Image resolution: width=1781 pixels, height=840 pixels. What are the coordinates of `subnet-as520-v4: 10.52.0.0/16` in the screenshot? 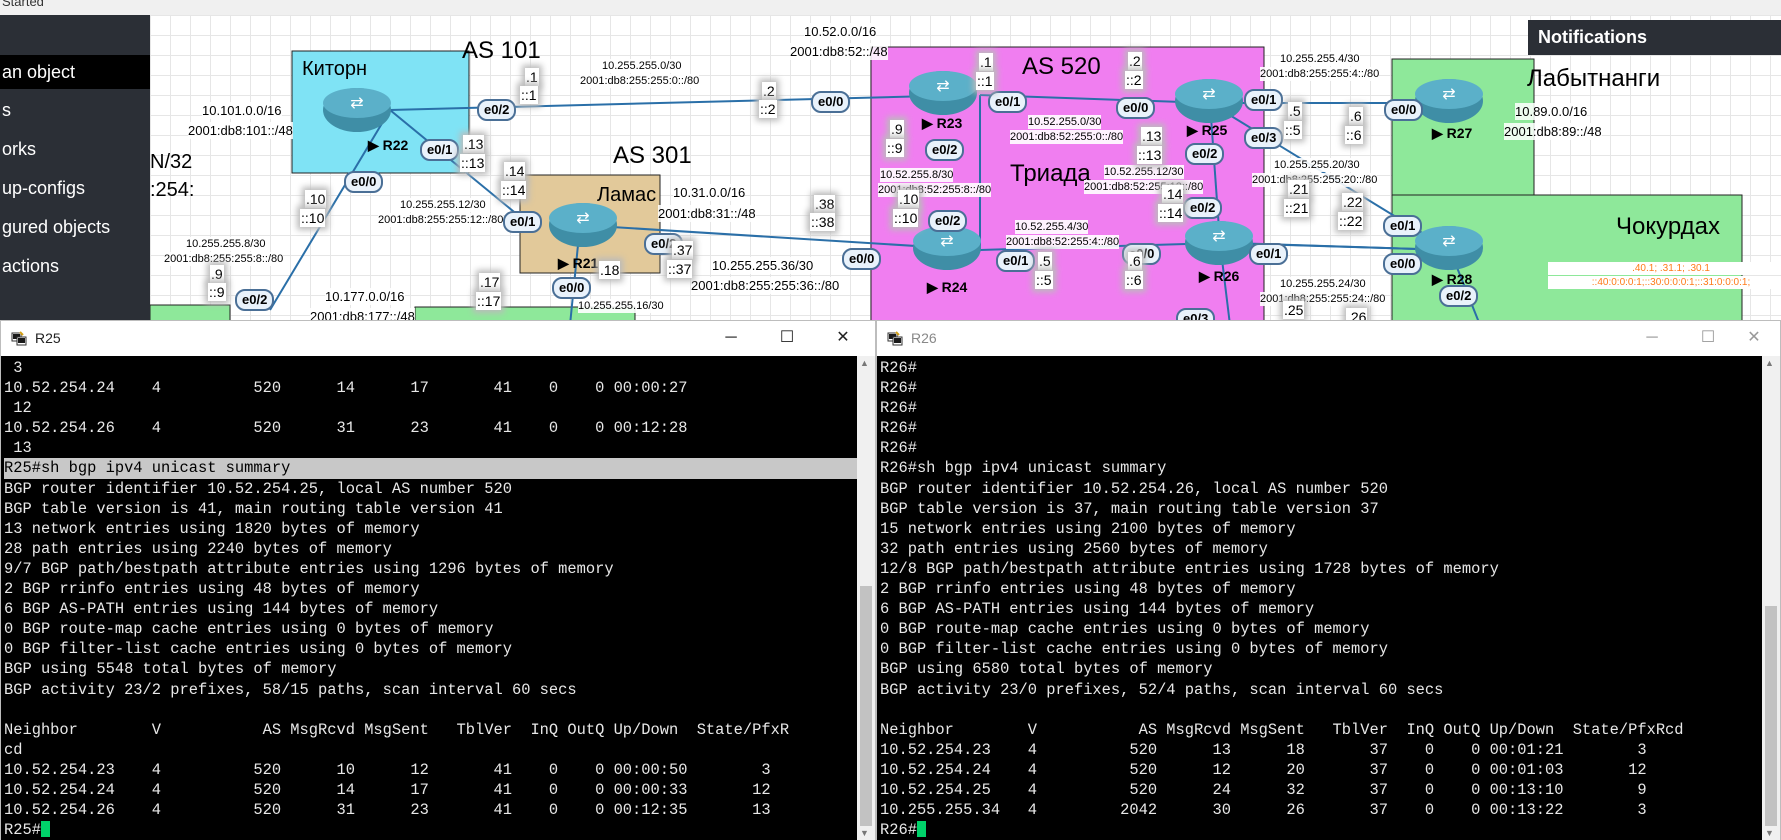 It's located at (840, 31).